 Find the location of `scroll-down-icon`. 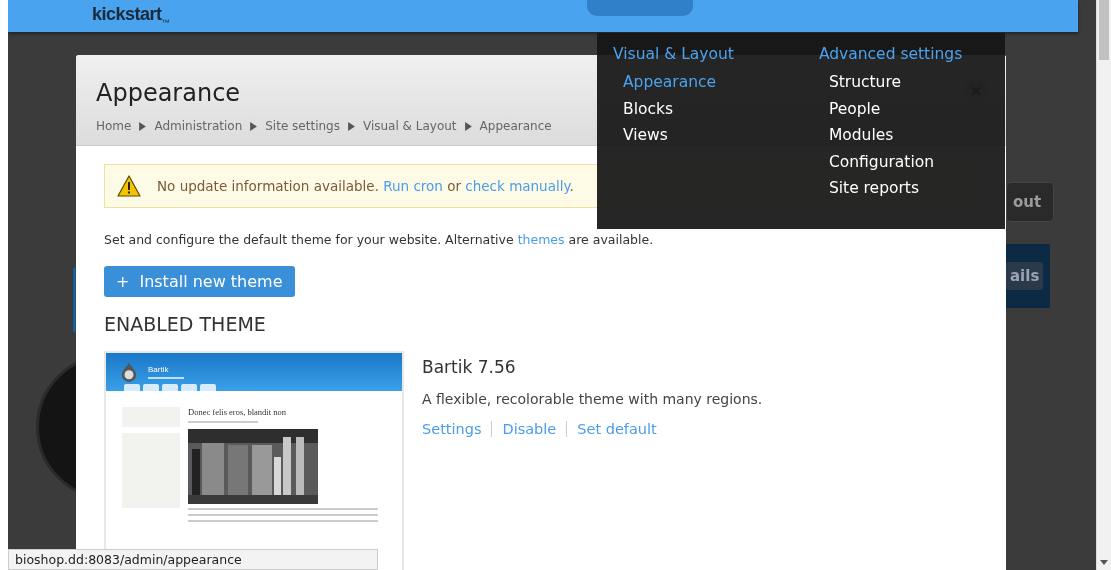

scroll-down-icon is located at coordinates (1104, 562).